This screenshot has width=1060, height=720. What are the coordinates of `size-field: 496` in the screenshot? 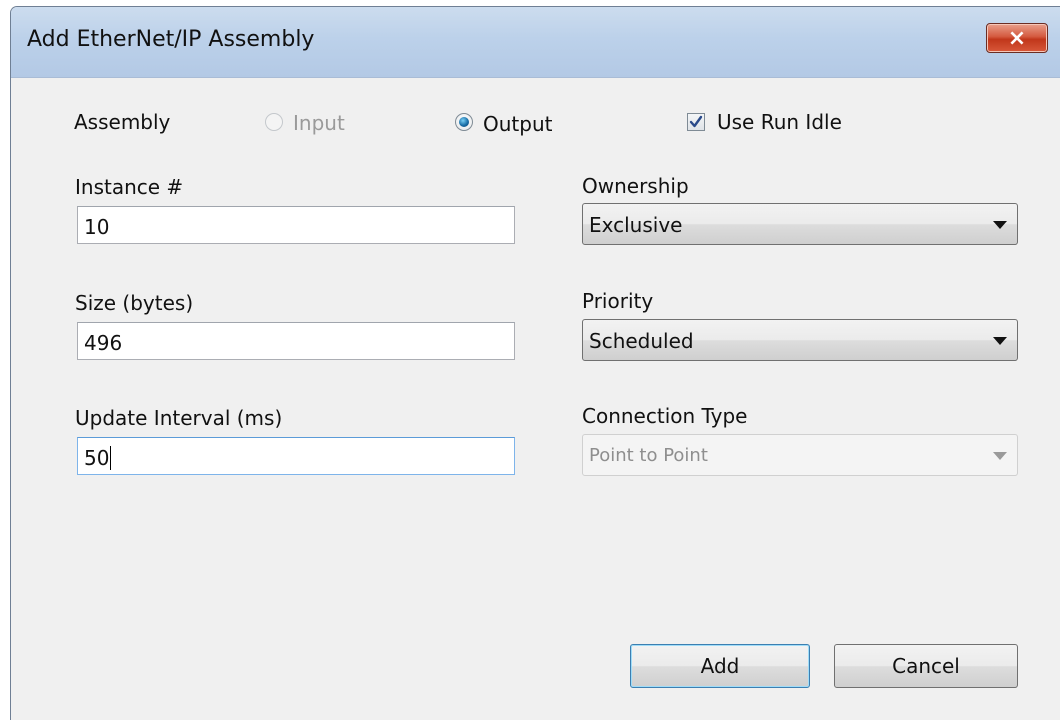 It's located at (296, 341).